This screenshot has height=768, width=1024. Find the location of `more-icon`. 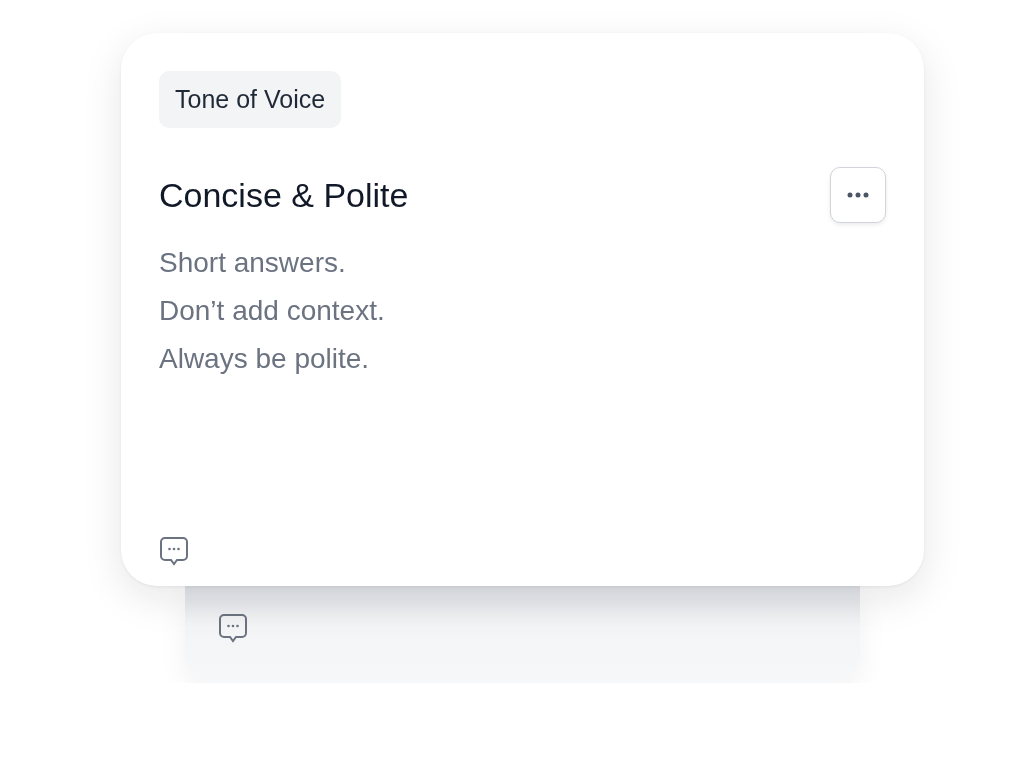

more-icon is located at coordinates (858, 195).